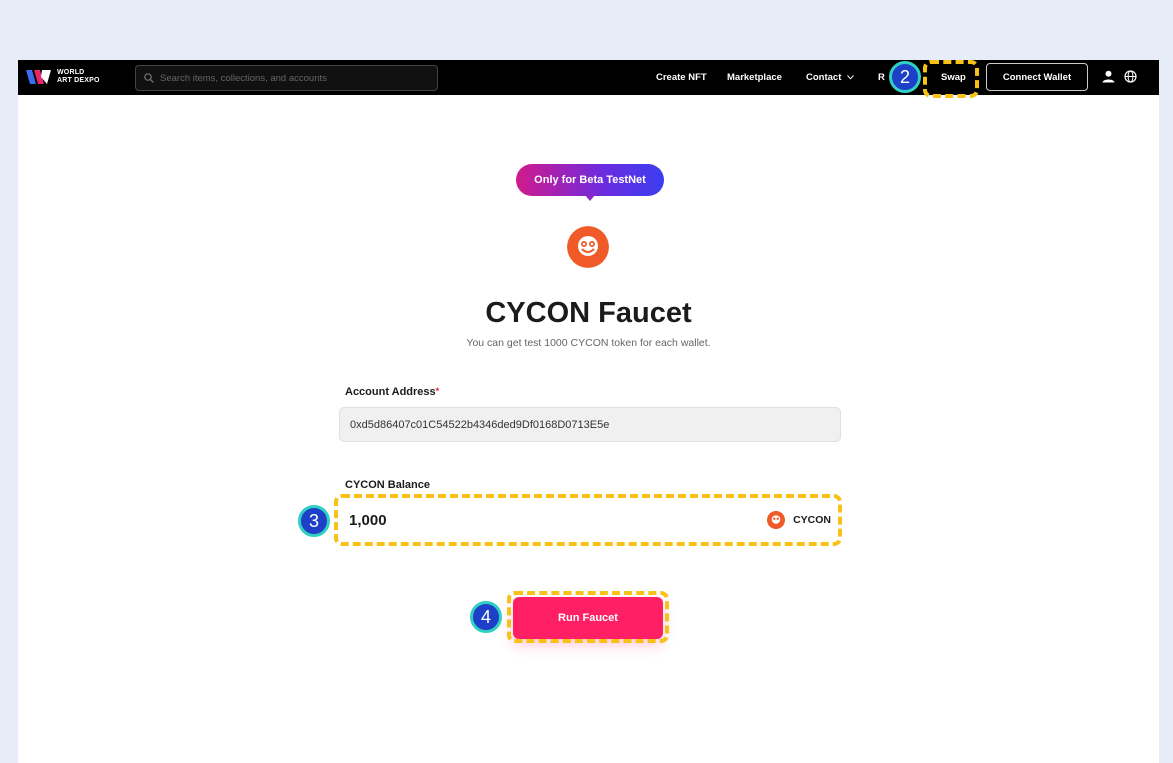  I want to click on run-faucet-highlight, so click(588, 617).